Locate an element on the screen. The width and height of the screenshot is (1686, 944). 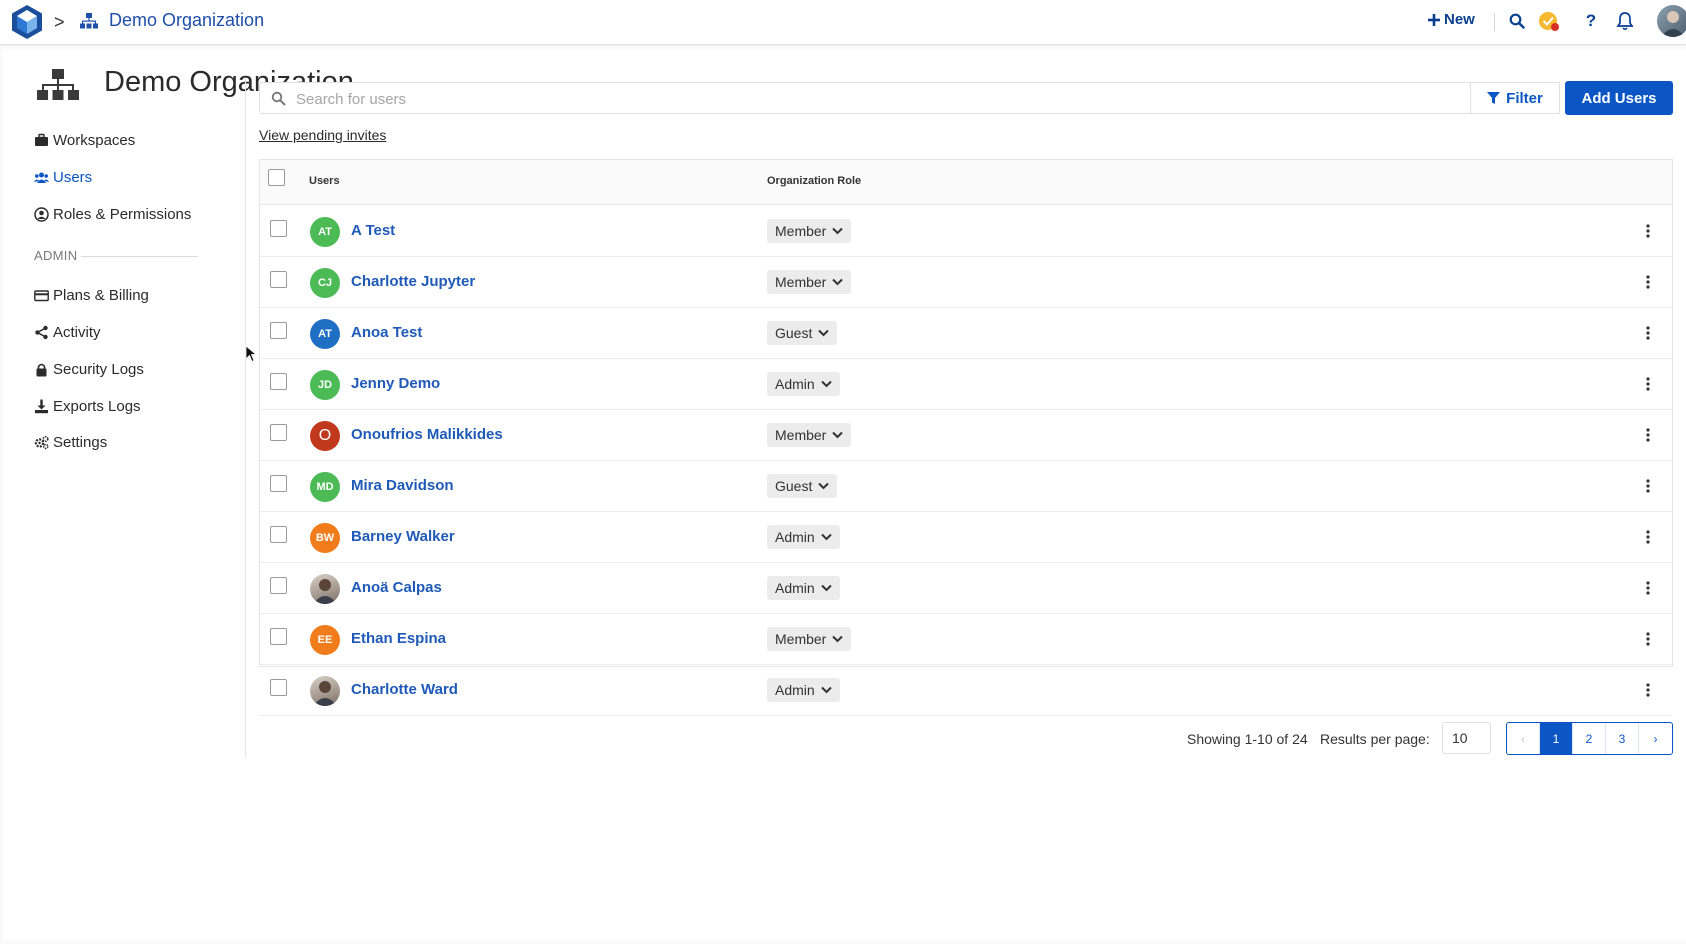
user-avatar: EE is located at coordinates (325, 640).